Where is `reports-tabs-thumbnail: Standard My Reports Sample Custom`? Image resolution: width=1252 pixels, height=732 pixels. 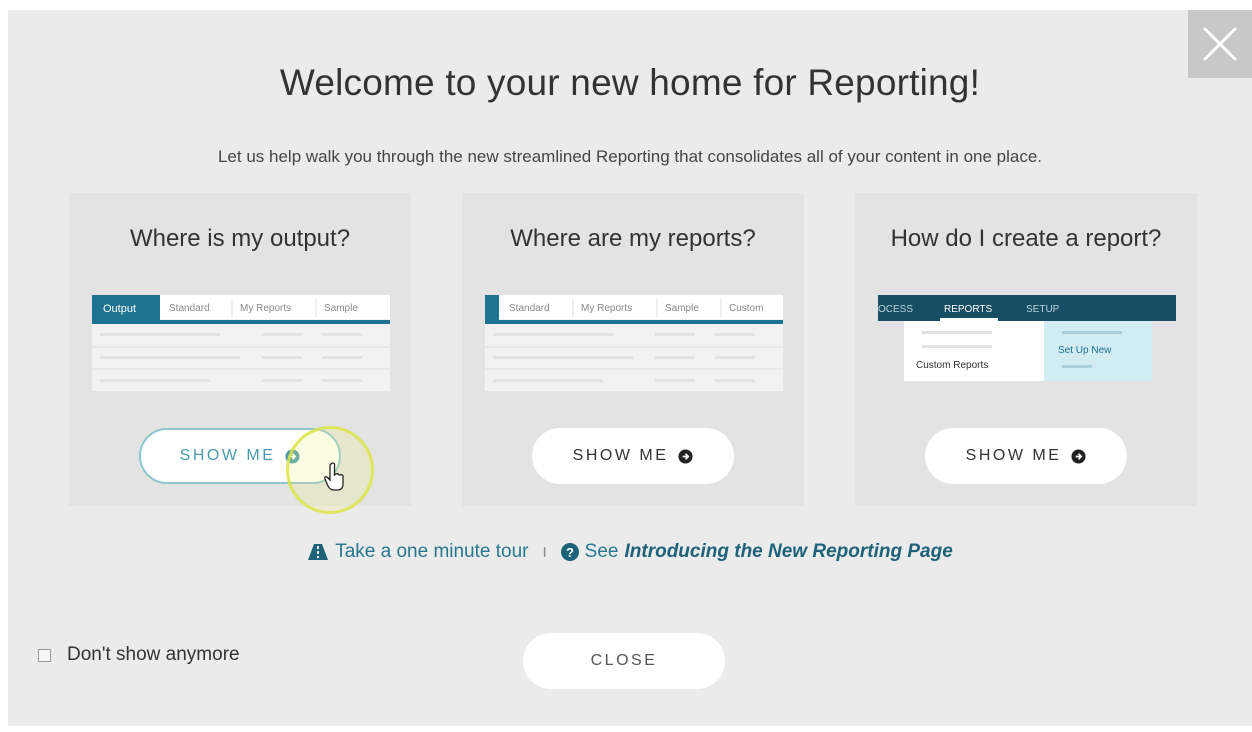 reports-tabs-thumbnail: Standard My Reports Sample Custom is located at coordinates (634, 343).